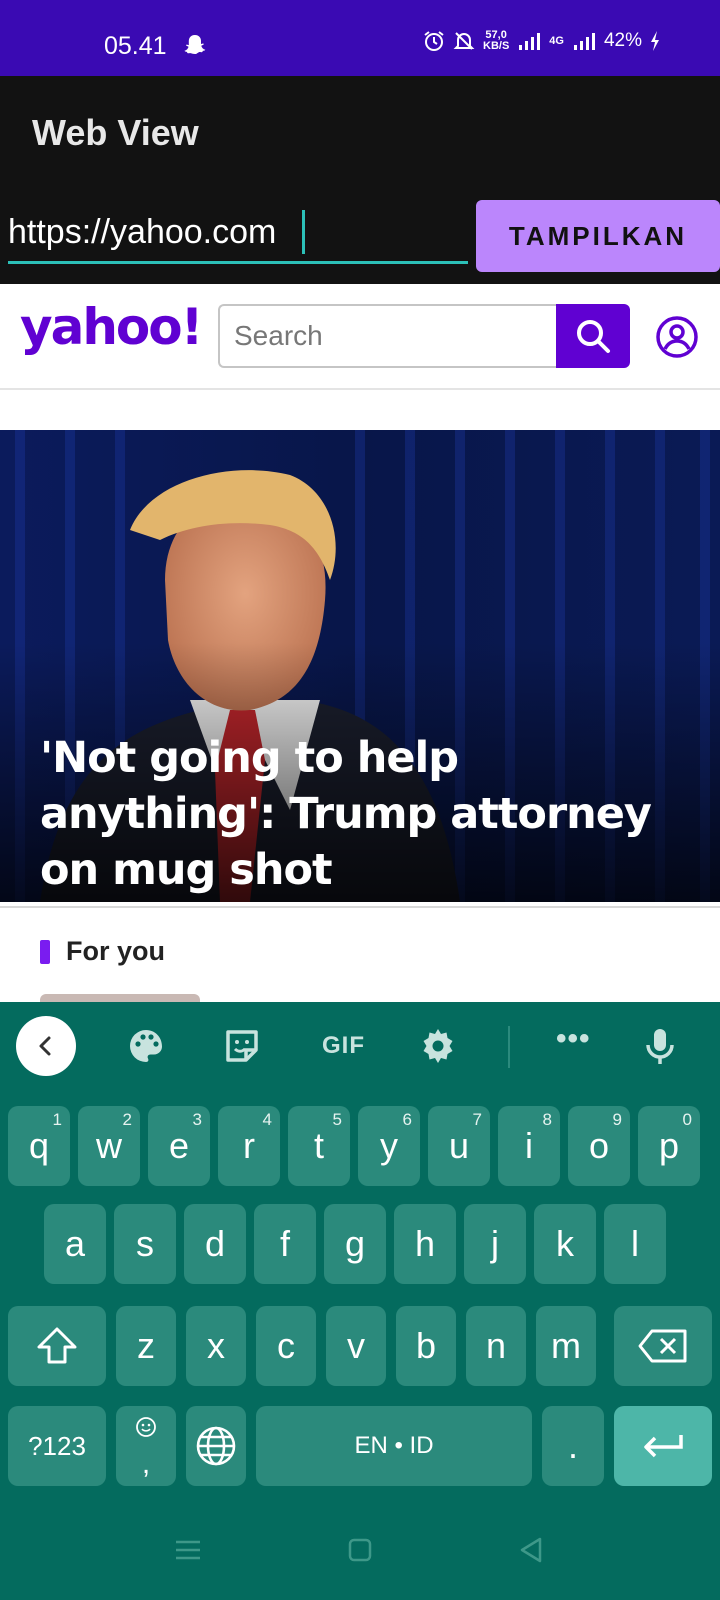 The image size is (720, 1600). I want to click on key-k: k, so click(565, 1244).